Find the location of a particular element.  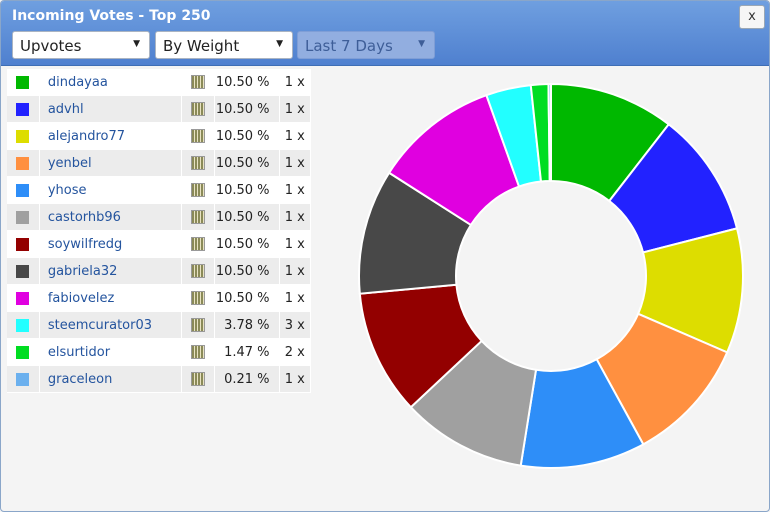

table-row: graceleon 0.21 % 1 x is located at coordinates (159, 379).